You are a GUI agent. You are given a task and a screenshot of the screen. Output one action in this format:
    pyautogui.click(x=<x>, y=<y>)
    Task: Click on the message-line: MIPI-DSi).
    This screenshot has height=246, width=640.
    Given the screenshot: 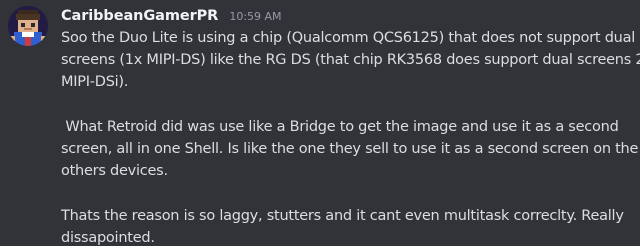 What is the action you would take?
    pyautogui.click(x=95, y=82)
    